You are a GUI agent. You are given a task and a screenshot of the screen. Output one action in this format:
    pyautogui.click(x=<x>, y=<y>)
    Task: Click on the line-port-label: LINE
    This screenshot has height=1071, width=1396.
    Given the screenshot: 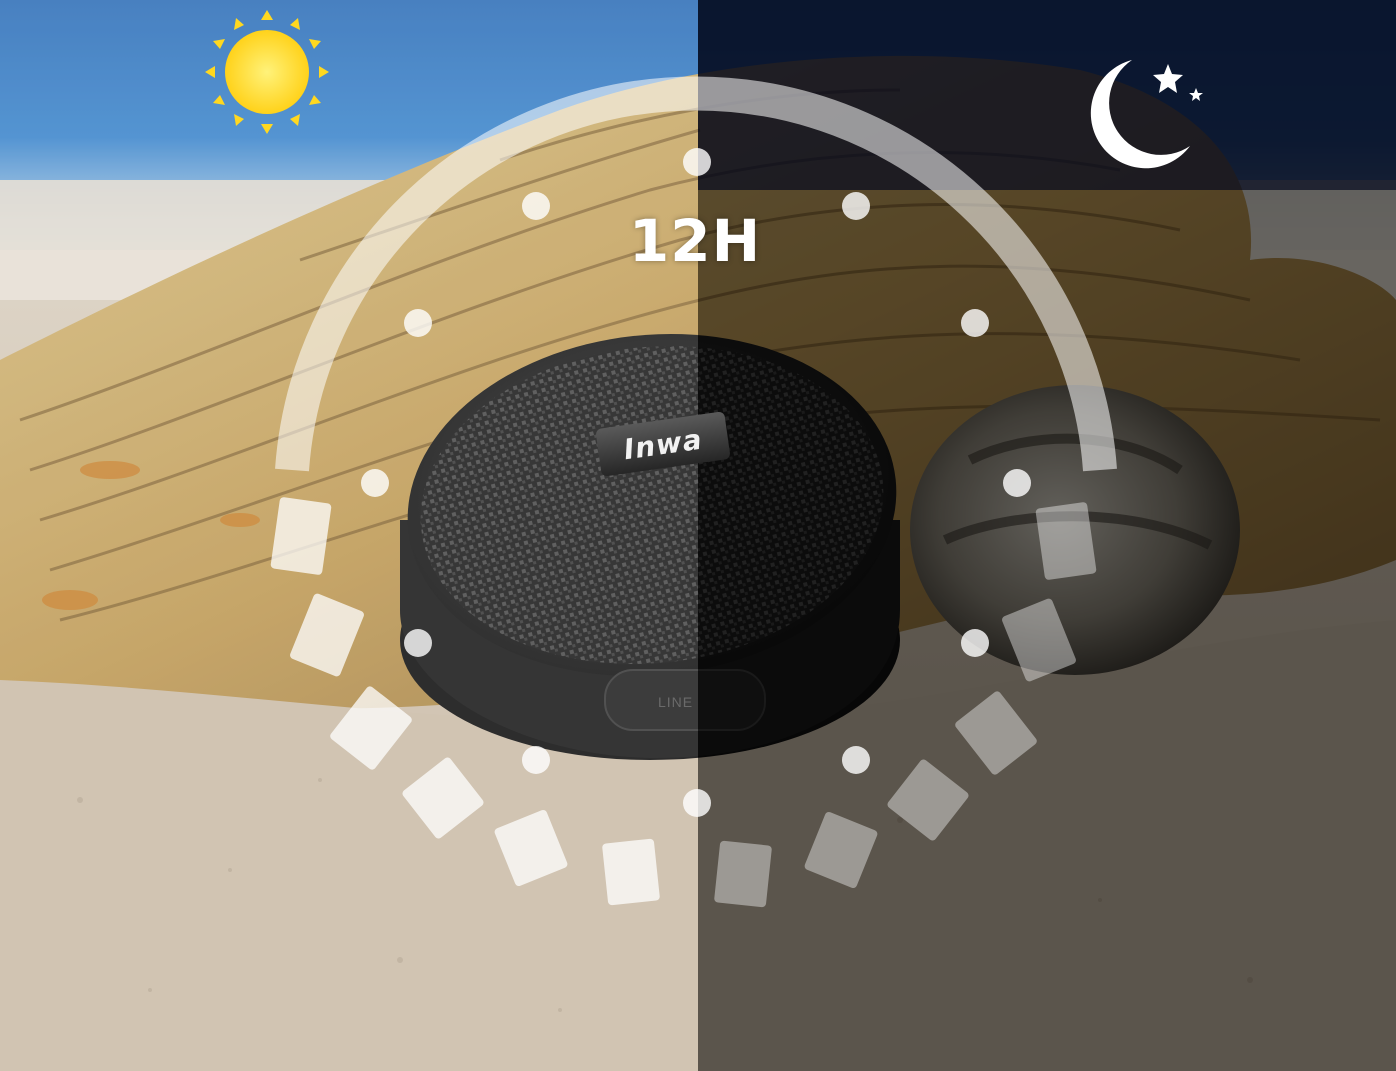 What is the action you would take?
    pyautogui.click(x=676, y=702)
    